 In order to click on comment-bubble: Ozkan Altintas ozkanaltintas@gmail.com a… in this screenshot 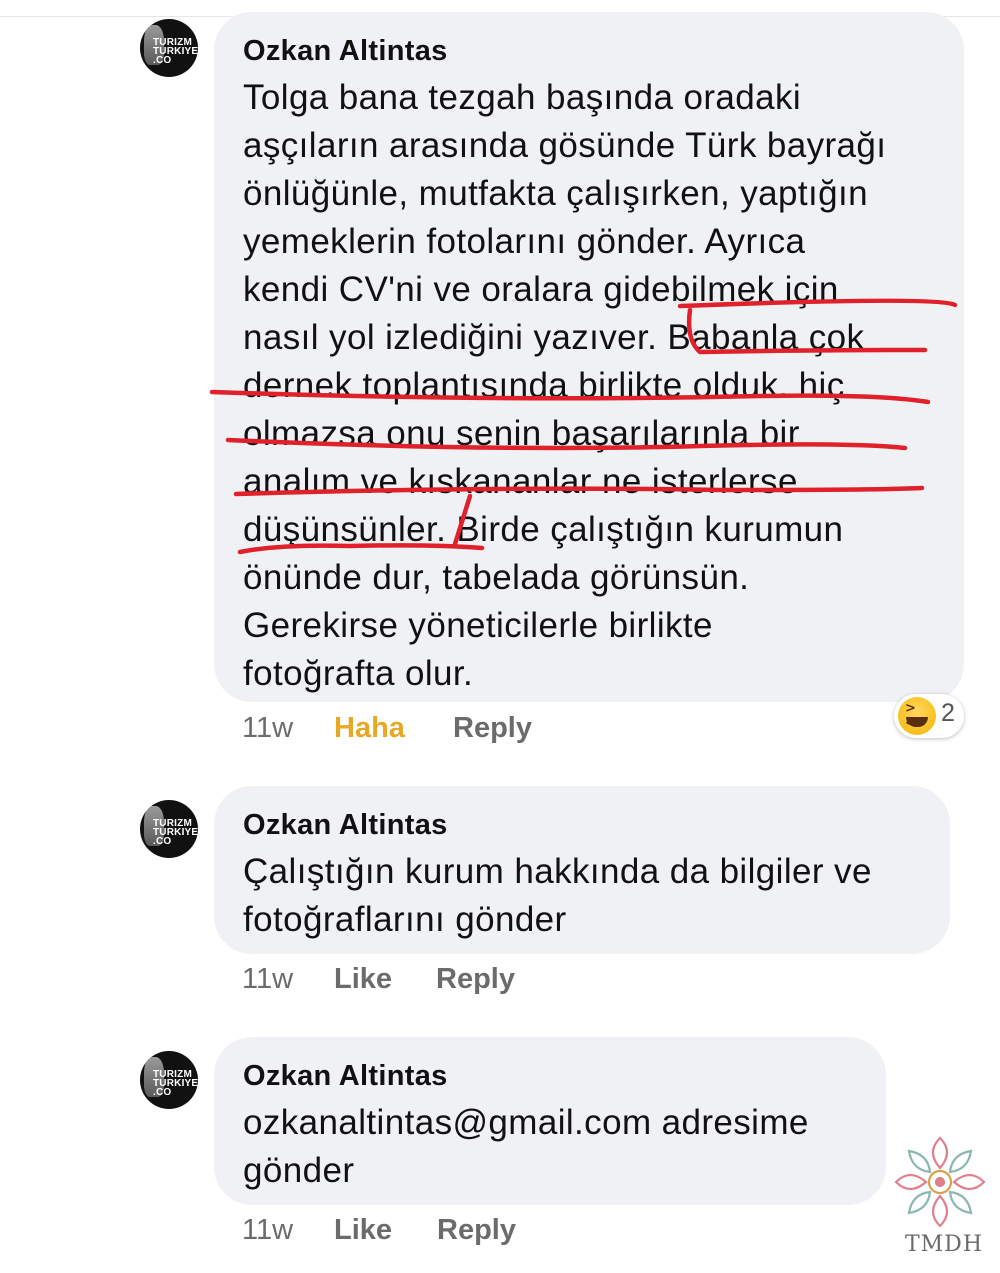, I will do `click(550, 1121)`.